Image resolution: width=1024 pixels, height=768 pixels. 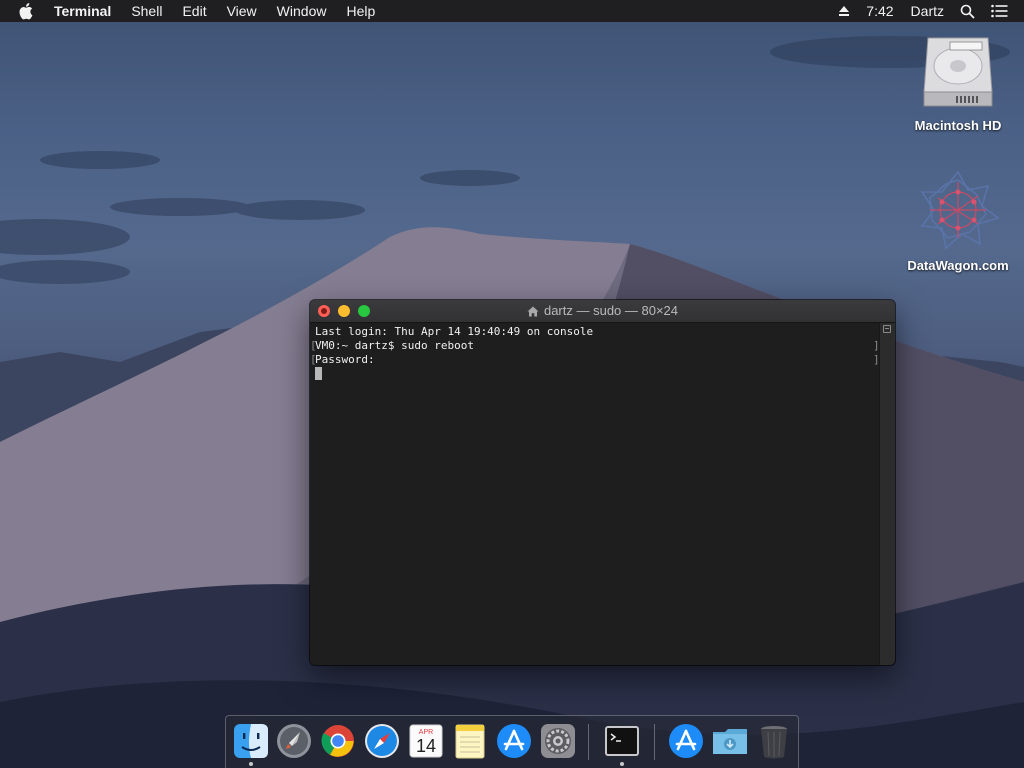 I want to click on window-title: dartz — sudo — 80×24, so click(x=602, y=311).